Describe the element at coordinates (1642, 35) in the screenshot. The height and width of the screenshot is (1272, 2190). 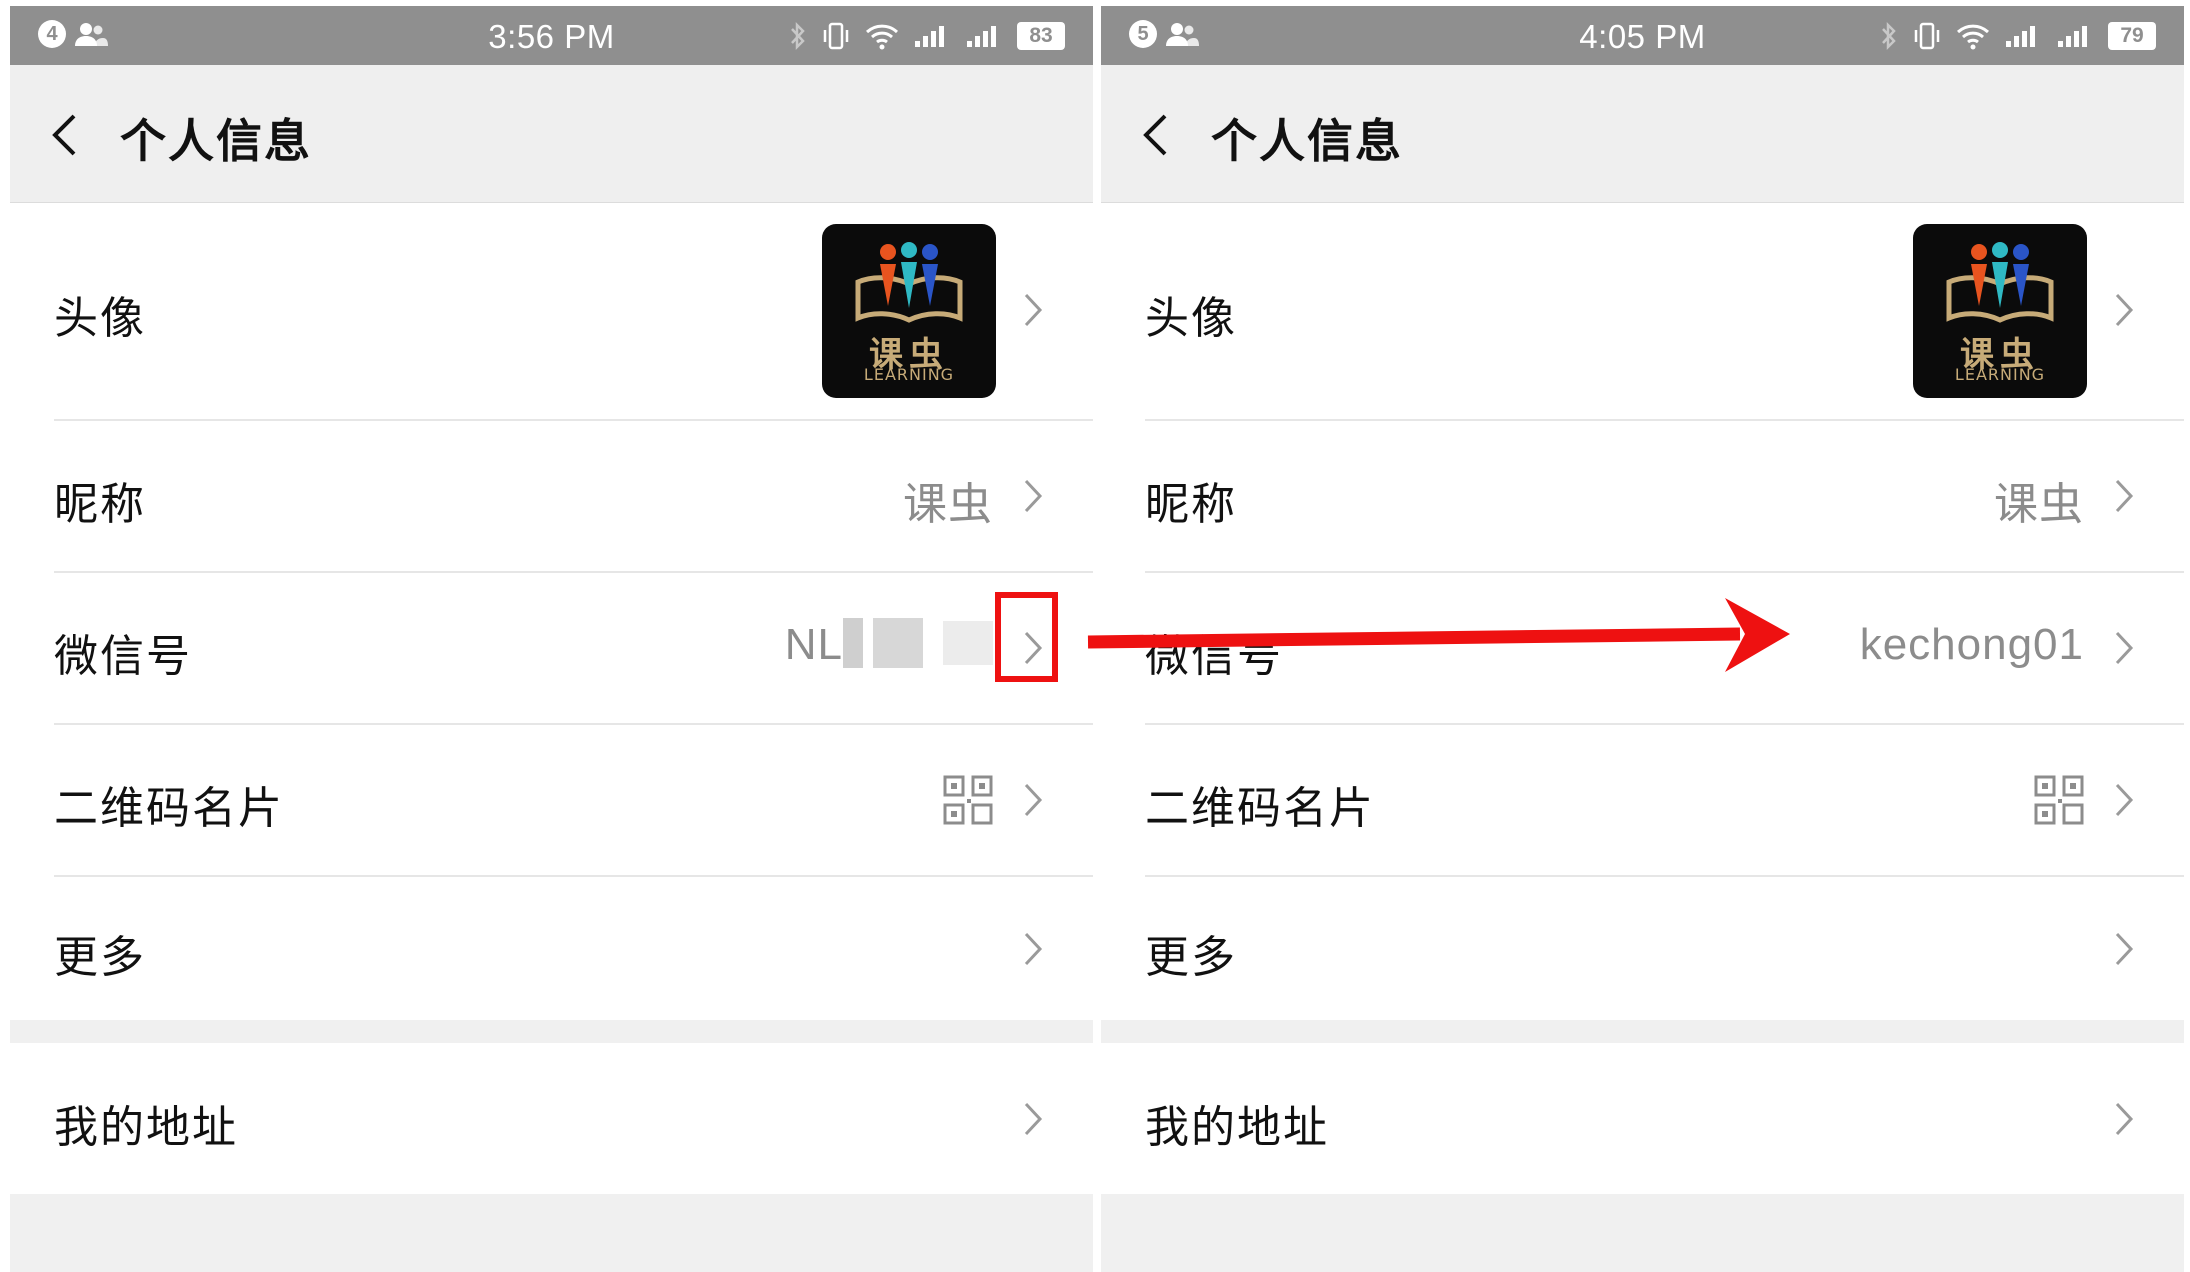
I see `status-bar: 5 4:05 PM 79` at that location.